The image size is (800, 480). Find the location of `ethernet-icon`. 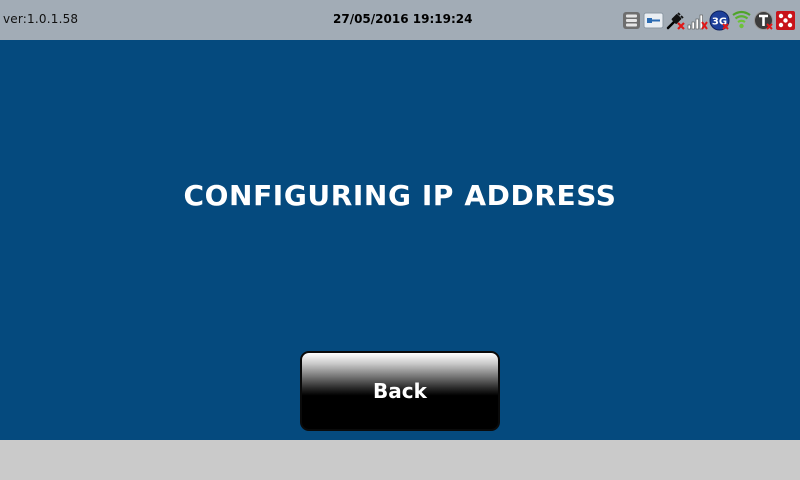

ethernet-icon is located at coordinates (653, 20).